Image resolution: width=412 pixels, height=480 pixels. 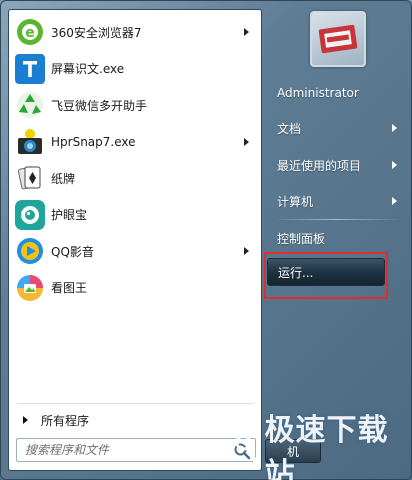 What do you see at coordinates (96, 32) in the screenshot?
I see `program-label: 360安全浏览器7` at bounding box center [96, 32].